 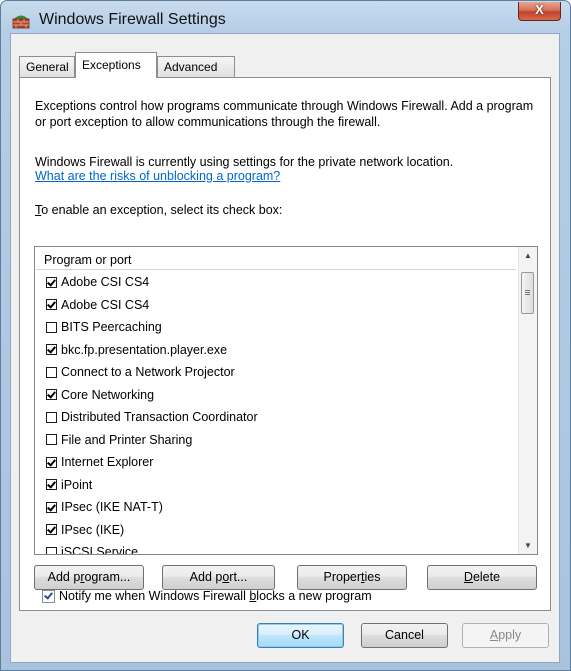 I want to click on properties-button: Properties, so click(x=352, y=577).